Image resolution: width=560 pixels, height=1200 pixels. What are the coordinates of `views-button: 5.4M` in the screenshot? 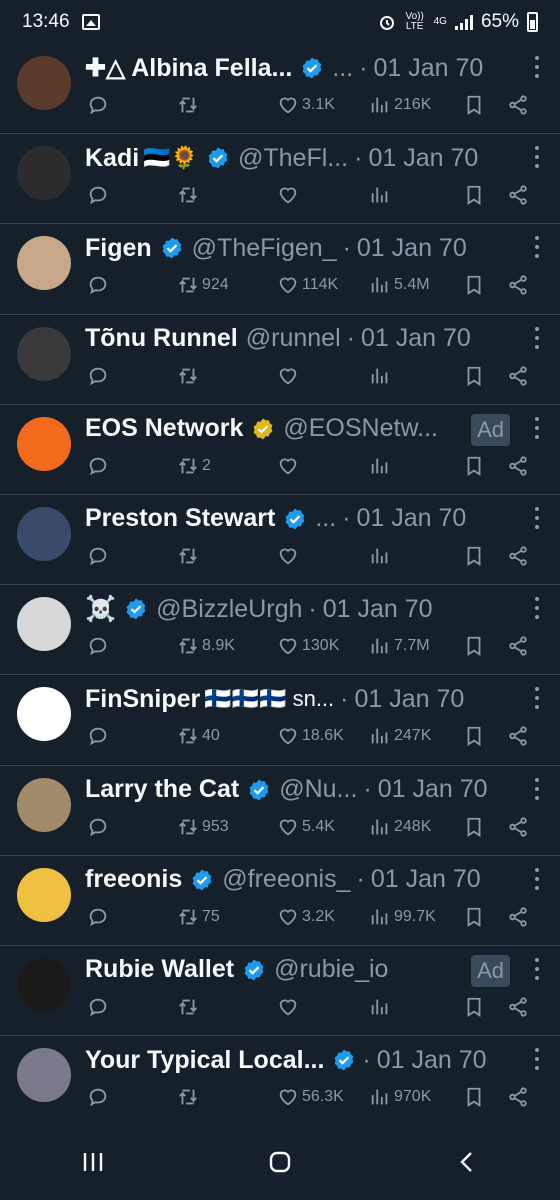 It's located at (399, 285).